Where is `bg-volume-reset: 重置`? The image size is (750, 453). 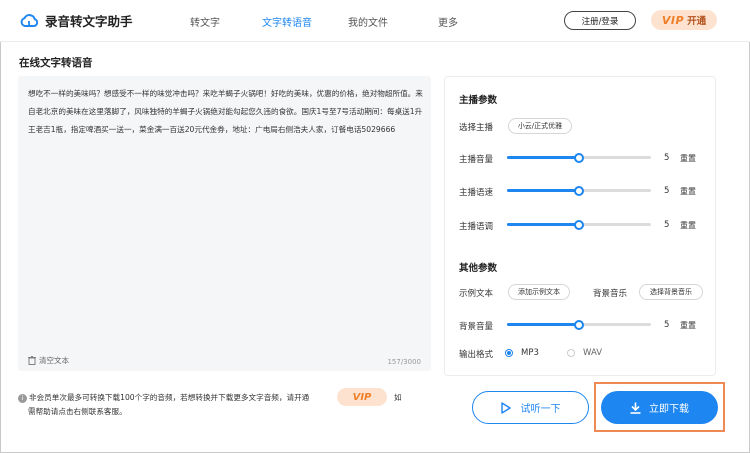 bg-volume-reset: 重置 is located at coordinates (688, 325).